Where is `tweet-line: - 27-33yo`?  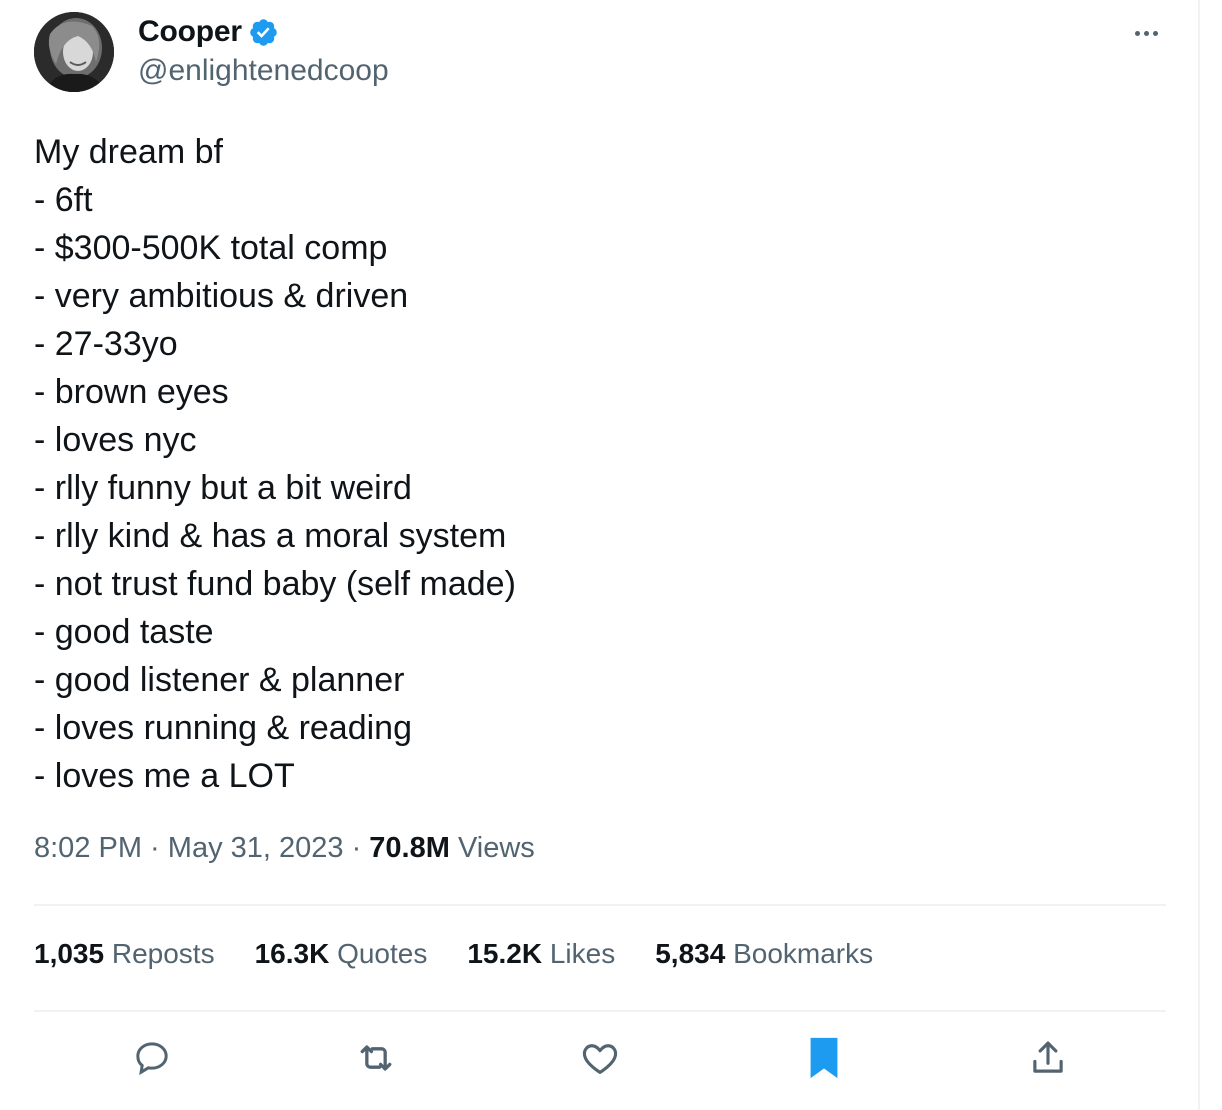 tweet-line: - 27-33yo is located at coordinates (106, 344).